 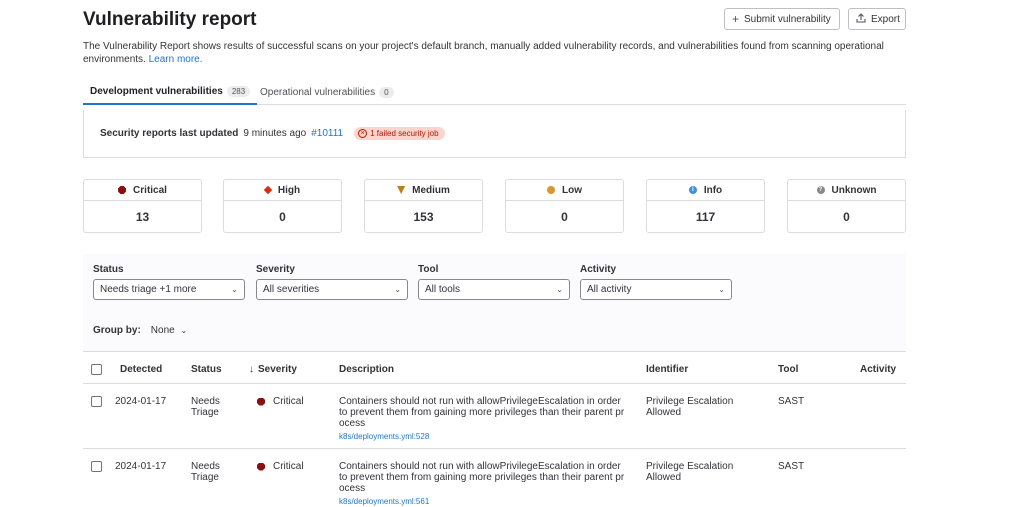 I want to click on column-severity-label: Severity, so click(x=277, y=369).